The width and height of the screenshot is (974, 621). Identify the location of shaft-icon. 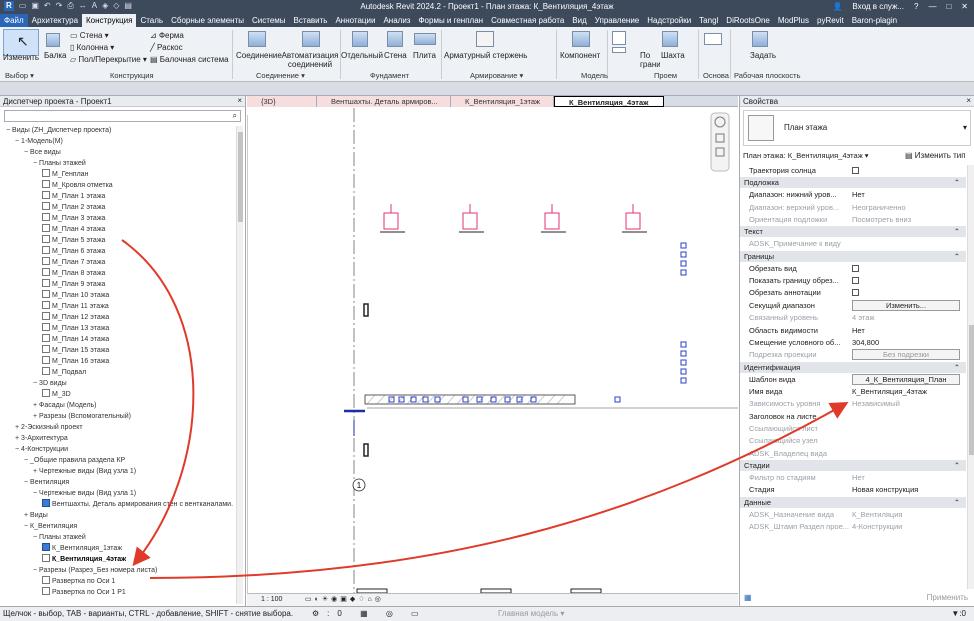
(670, 39).